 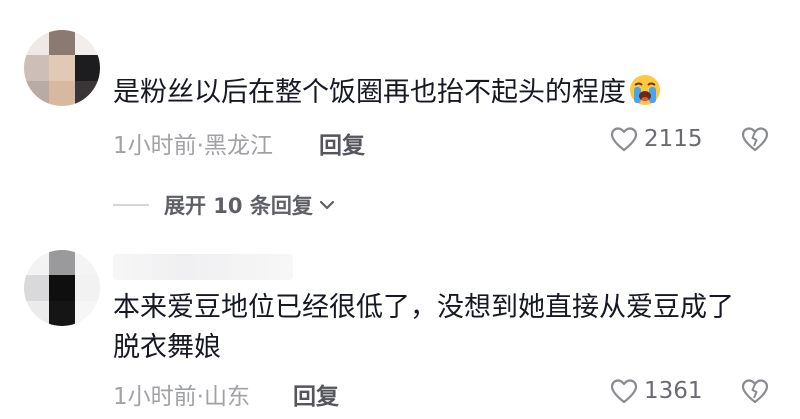 I want to click on comment-text-line2: 脱衣舞娘, so click(x=167, y=347).